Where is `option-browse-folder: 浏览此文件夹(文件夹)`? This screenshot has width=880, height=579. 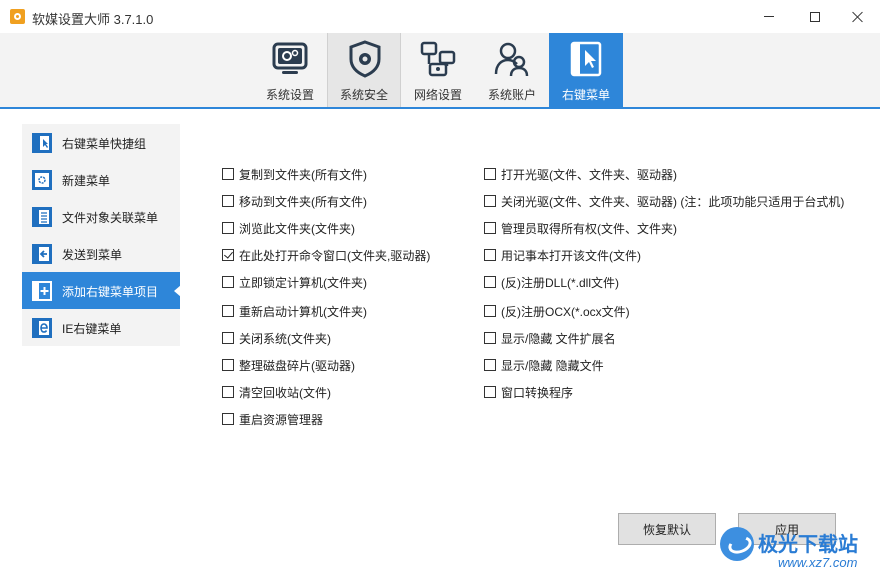 option-browse-folder: 浏览此文件夹(文件夹) is located at coordinates (288, 228).